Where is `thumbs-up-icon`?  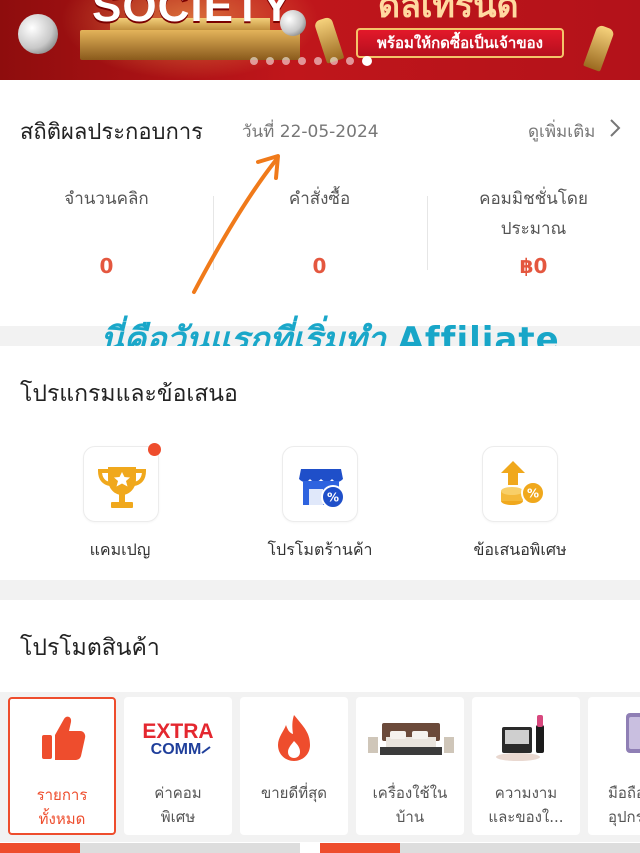
thumbs-up-icon is located at coordinates (64, 738).